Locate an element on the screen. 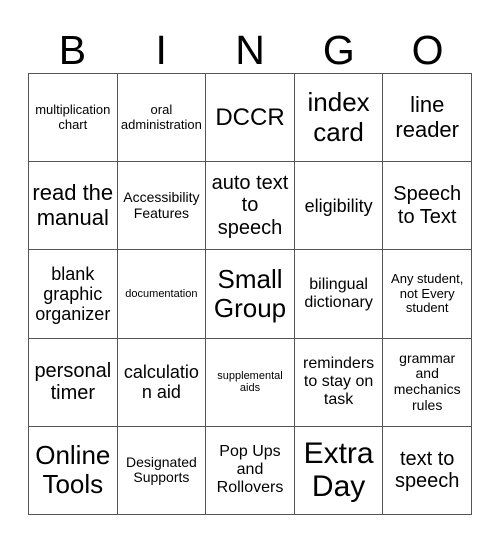  bingo-cell-label: Any student, not Every student is located at coordinates (427, 293).